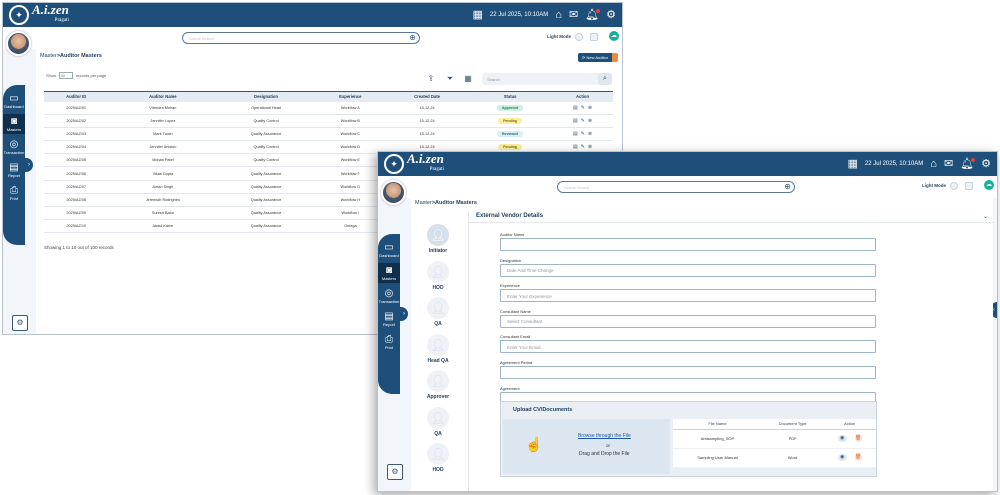 This screenshot has width=1000, height=495. Describe the element at coordinates (688, 270) in the screenshot. I see `form-input: Date And Time Change` at that location.